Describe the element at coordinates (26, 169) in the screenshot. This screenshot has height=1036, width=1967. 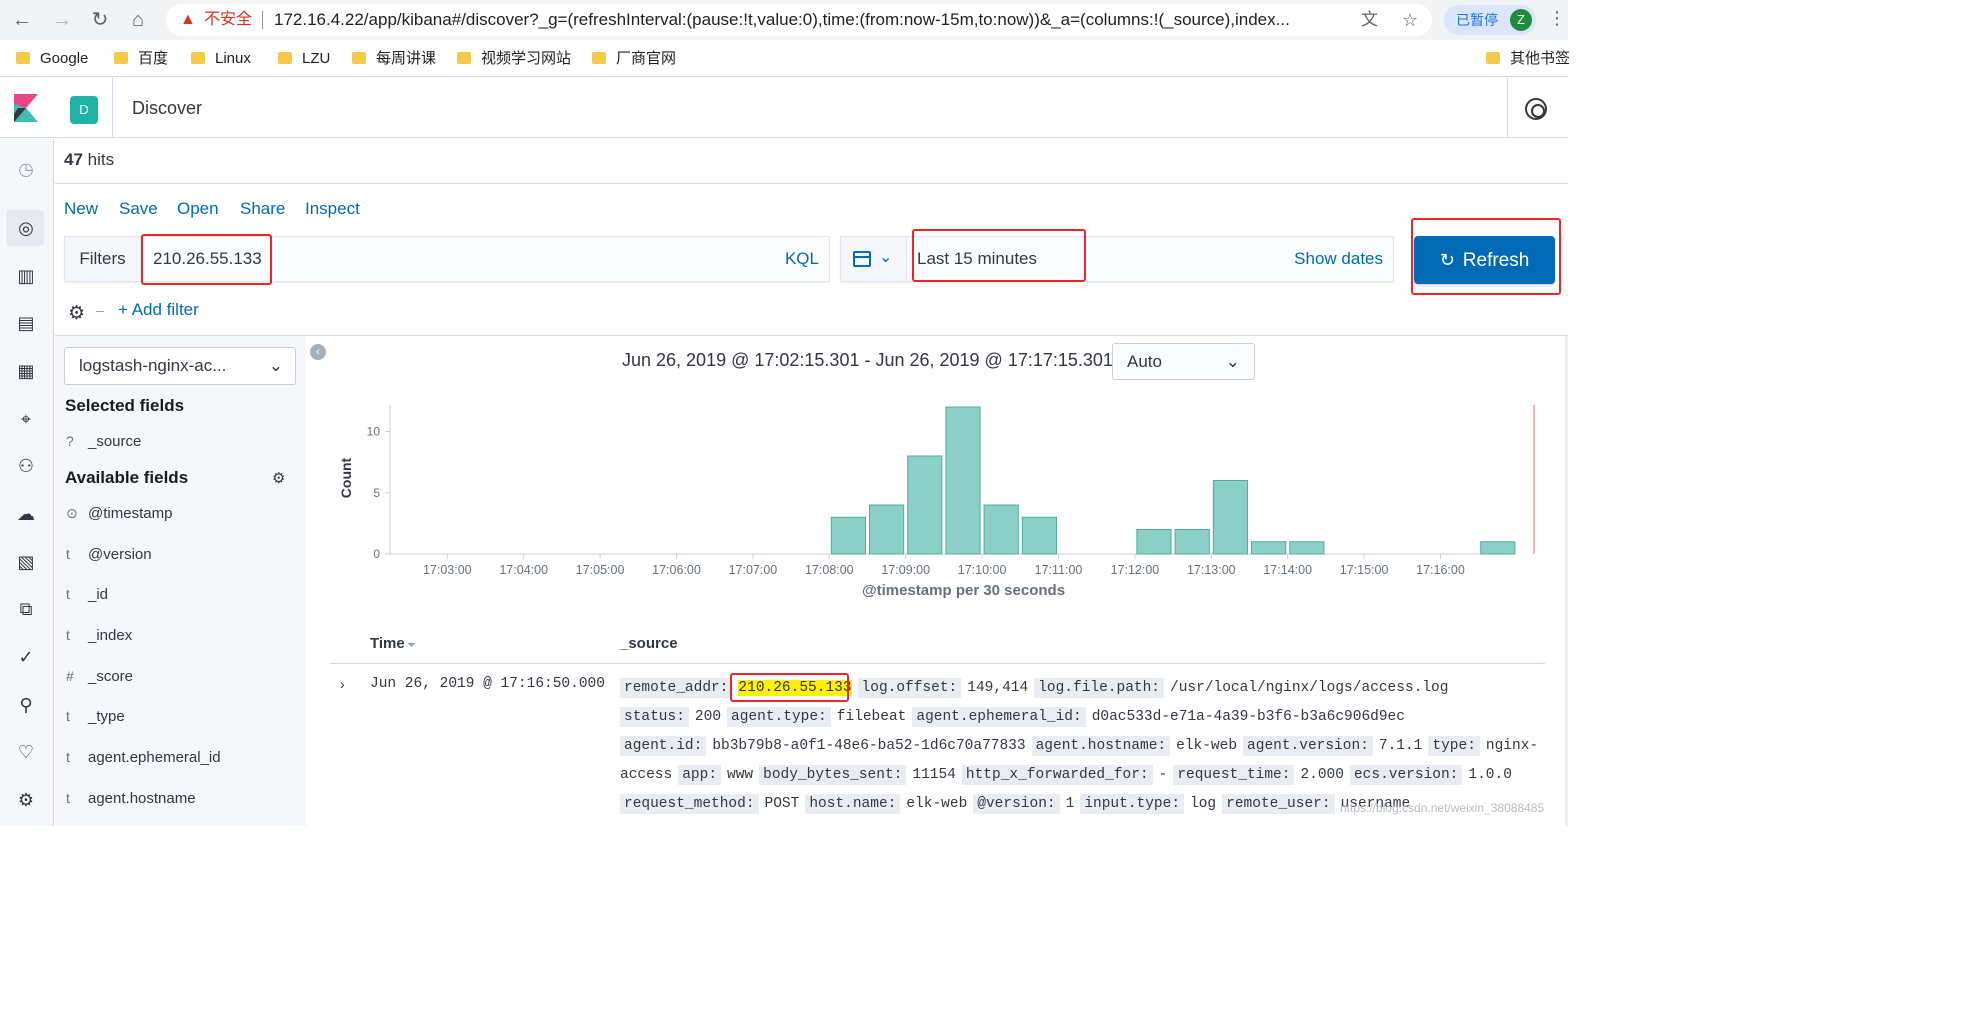
I see `recent-icon: ◷` at that location.